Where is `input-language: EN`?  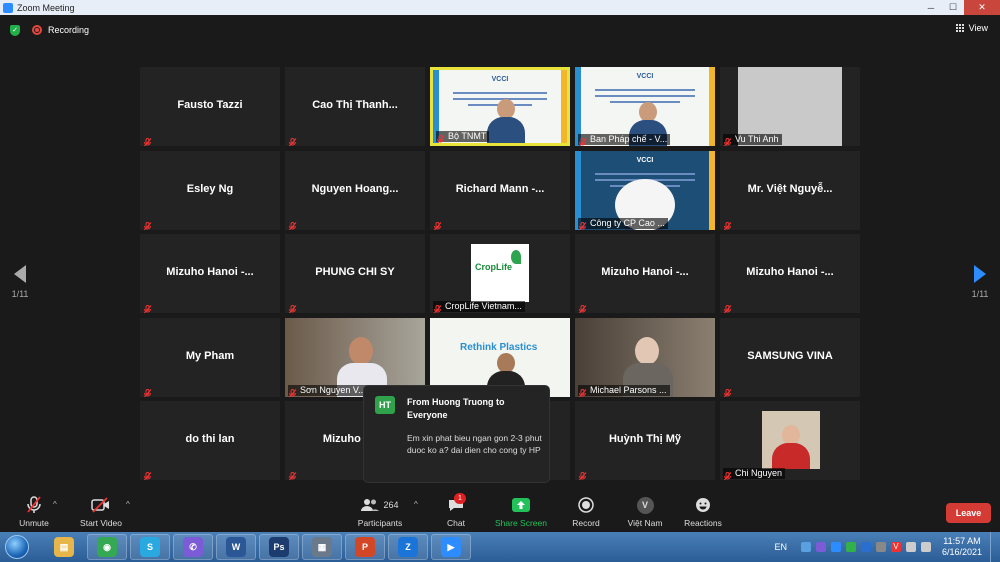 input-language: EN is located at coordinates (780, 547).